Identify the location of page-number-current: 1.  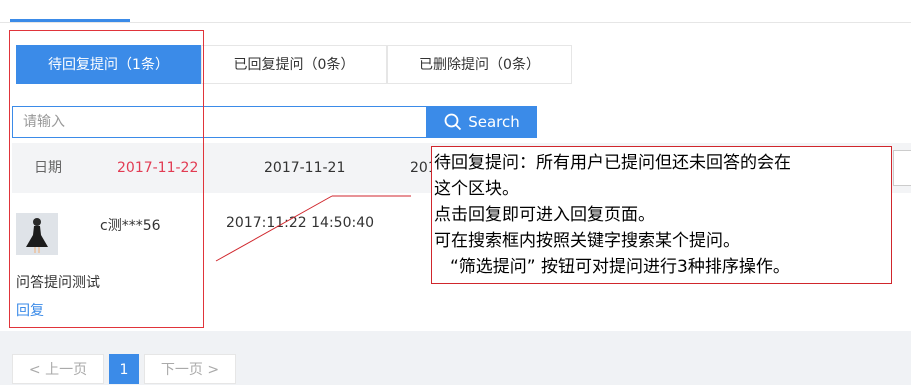
(124, 369).